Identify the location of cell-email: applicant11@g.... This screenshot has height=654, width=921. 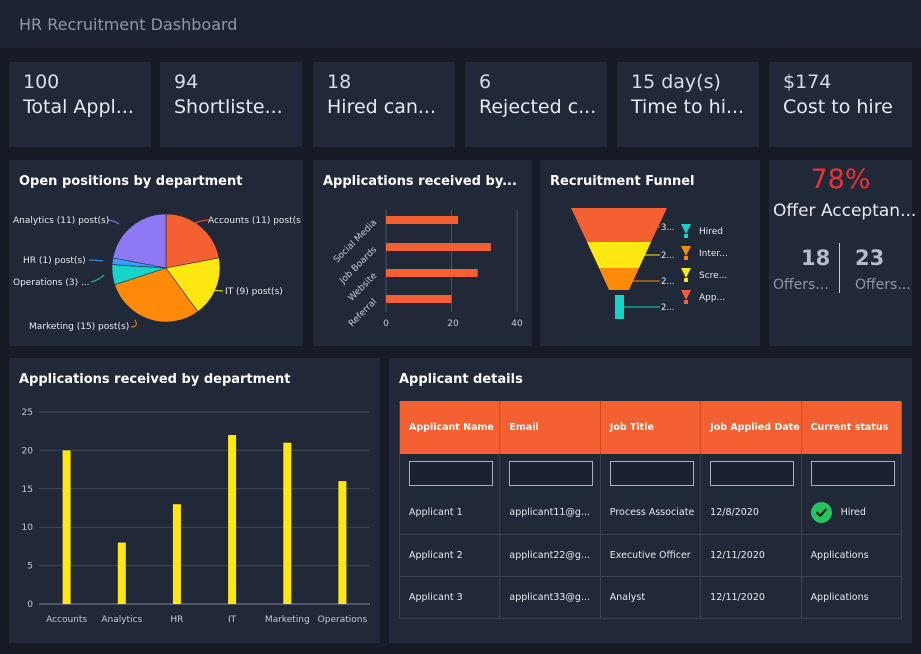
(550, 513).